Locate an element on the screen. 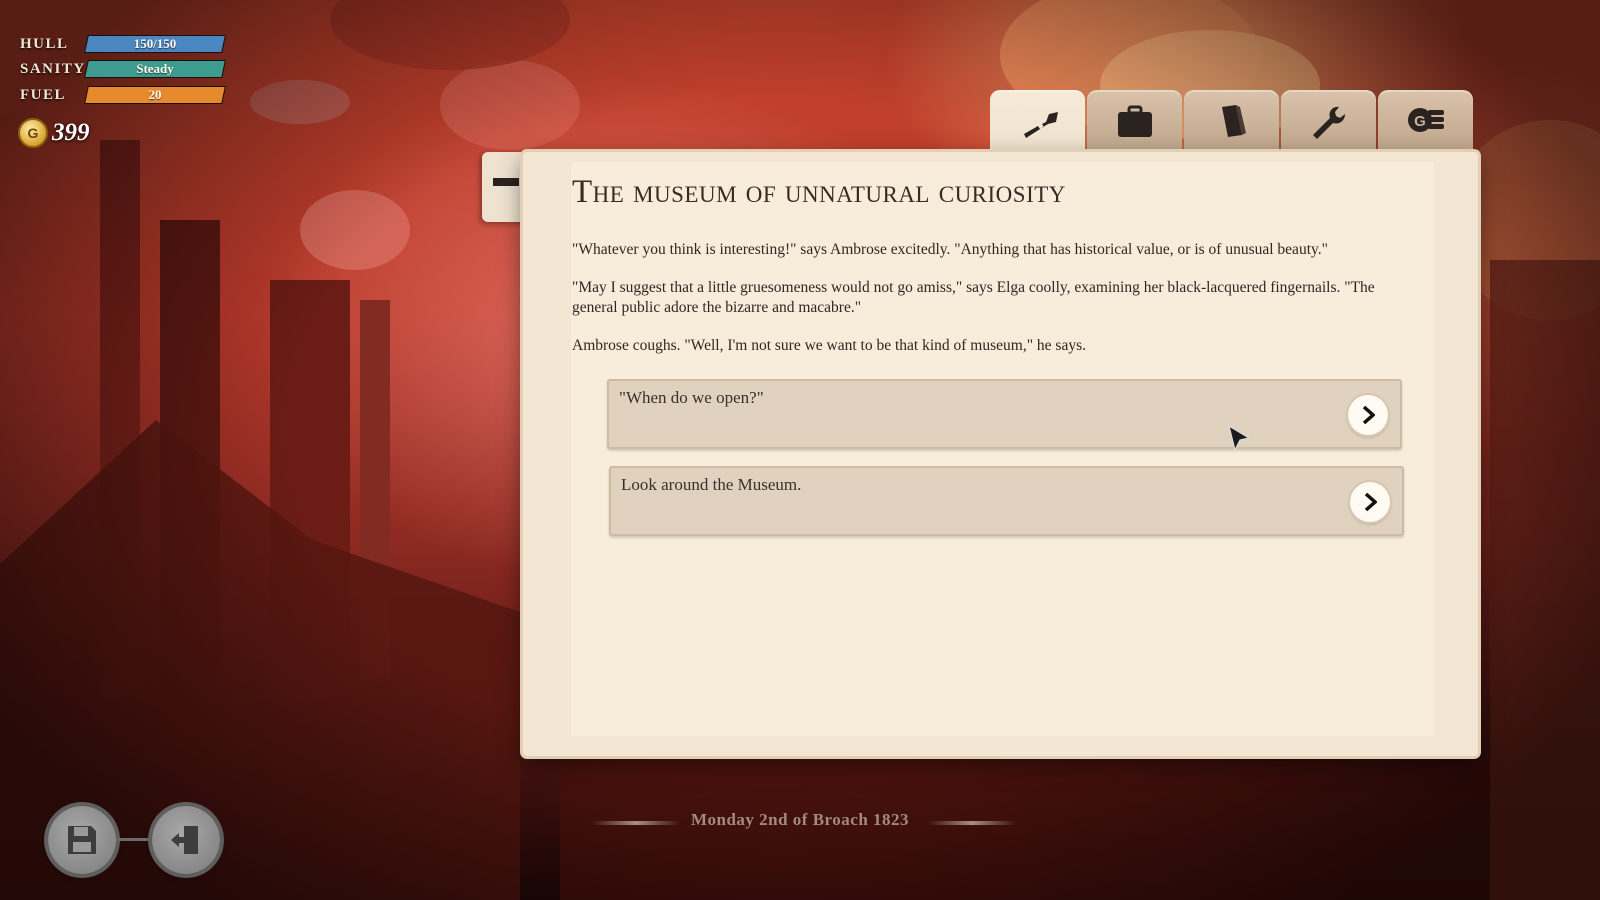  hull-label: HULL is located at coordinates (44, 43).